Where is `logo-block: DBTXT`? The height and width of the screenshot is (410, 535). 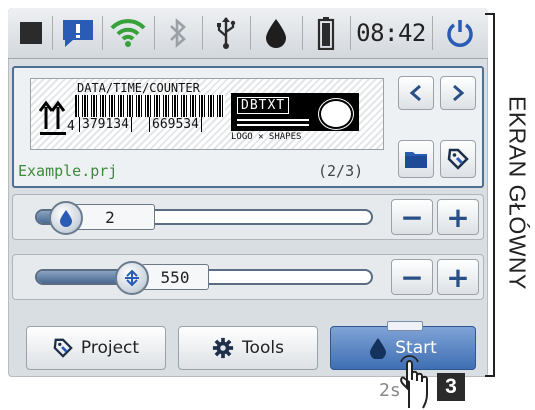 logo-block: DBTXT is located at coordinates (295, 112).